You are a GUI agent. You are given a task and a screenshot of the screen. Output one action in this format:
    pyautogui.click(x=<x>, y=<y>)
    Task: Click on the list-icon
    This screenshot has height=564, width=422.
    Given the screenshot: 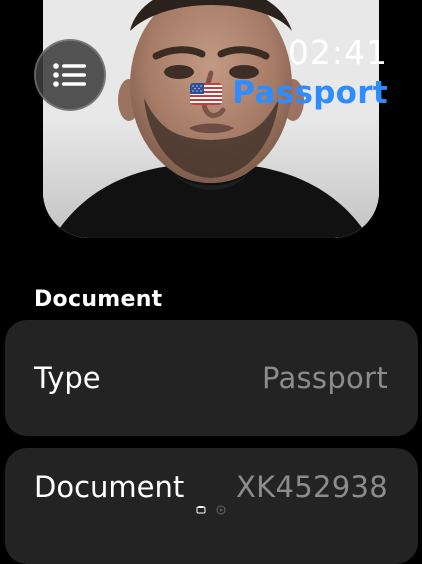 What is the action you would take?
    pyautogui.click(x=70, y=75)
    